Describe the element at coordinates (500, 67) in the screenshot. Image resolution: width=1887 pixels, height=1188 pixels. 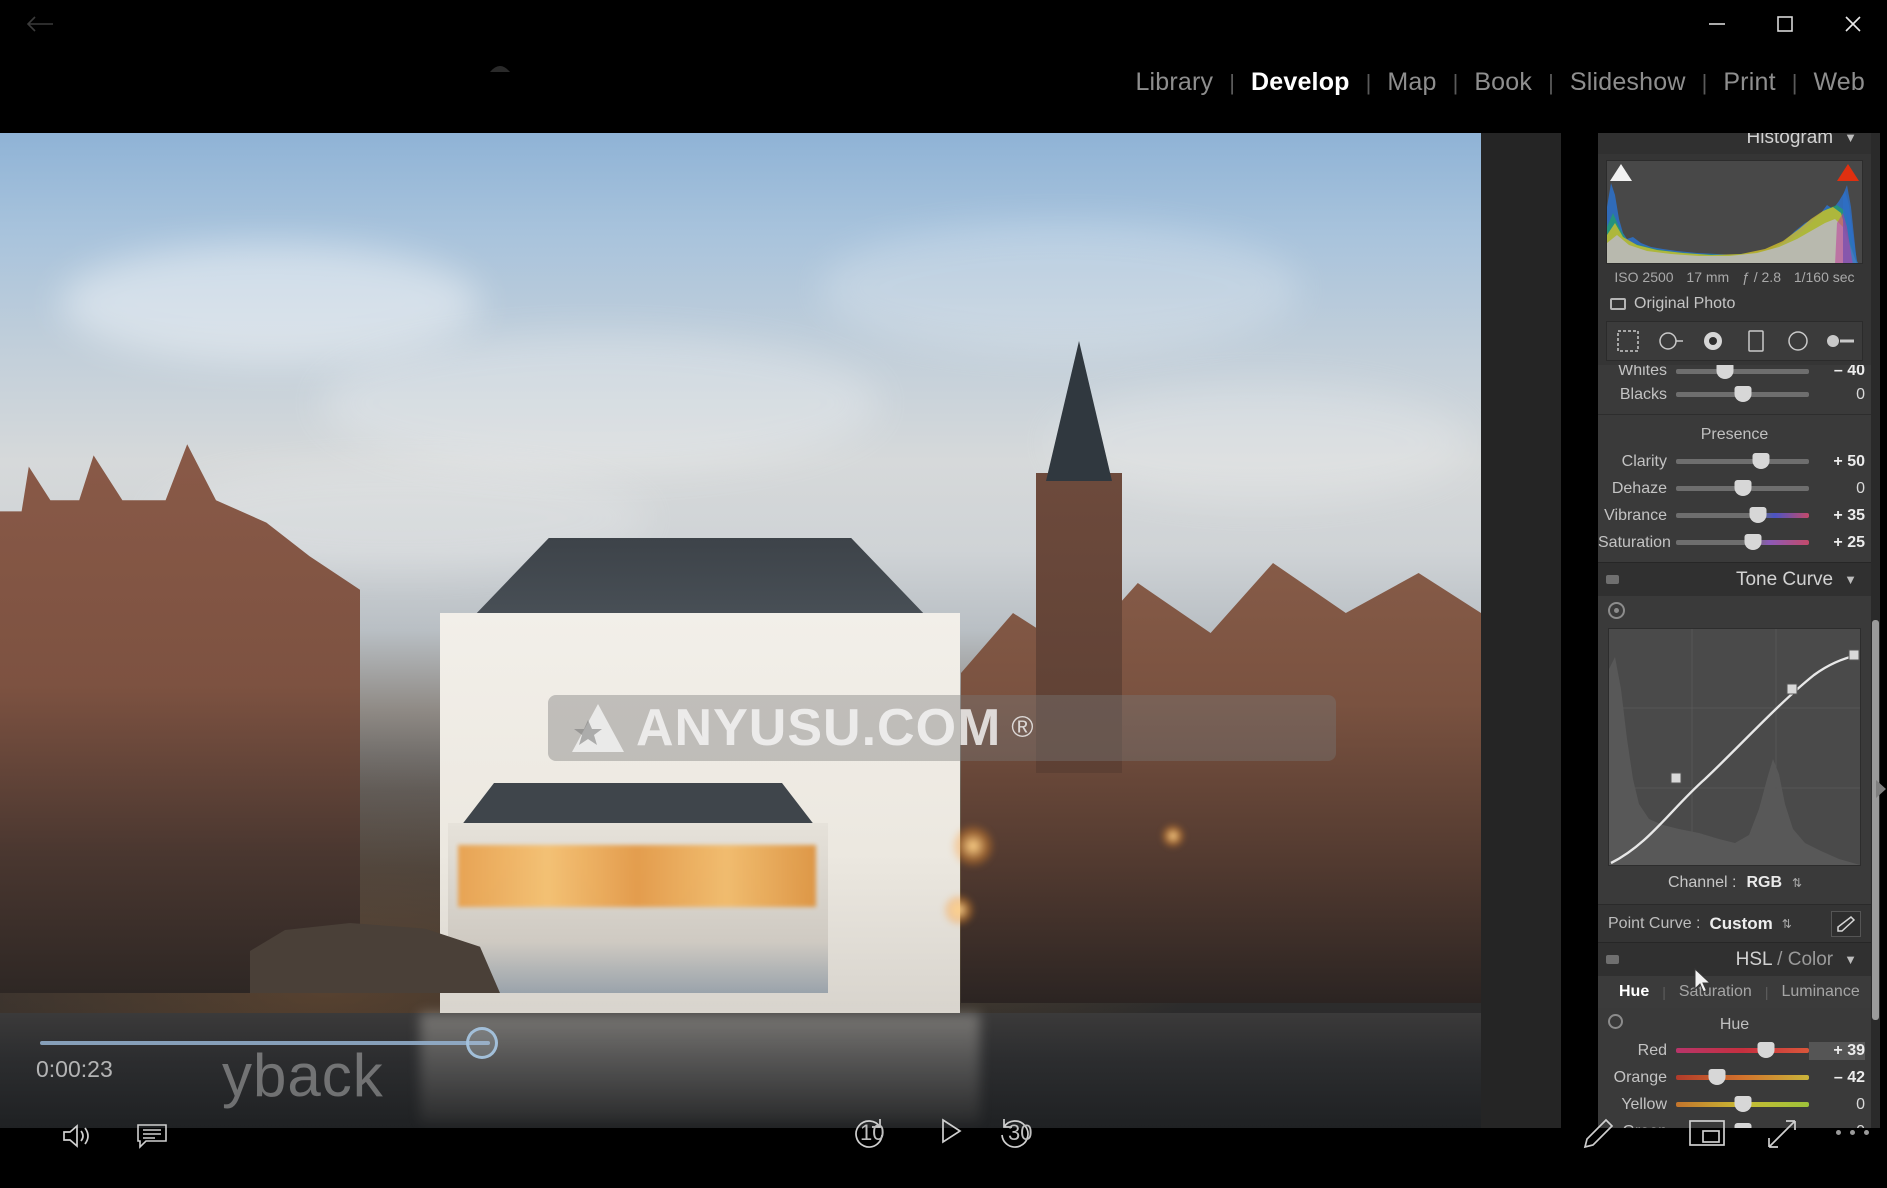
I see `top-panel-toggle-icon` at that location.